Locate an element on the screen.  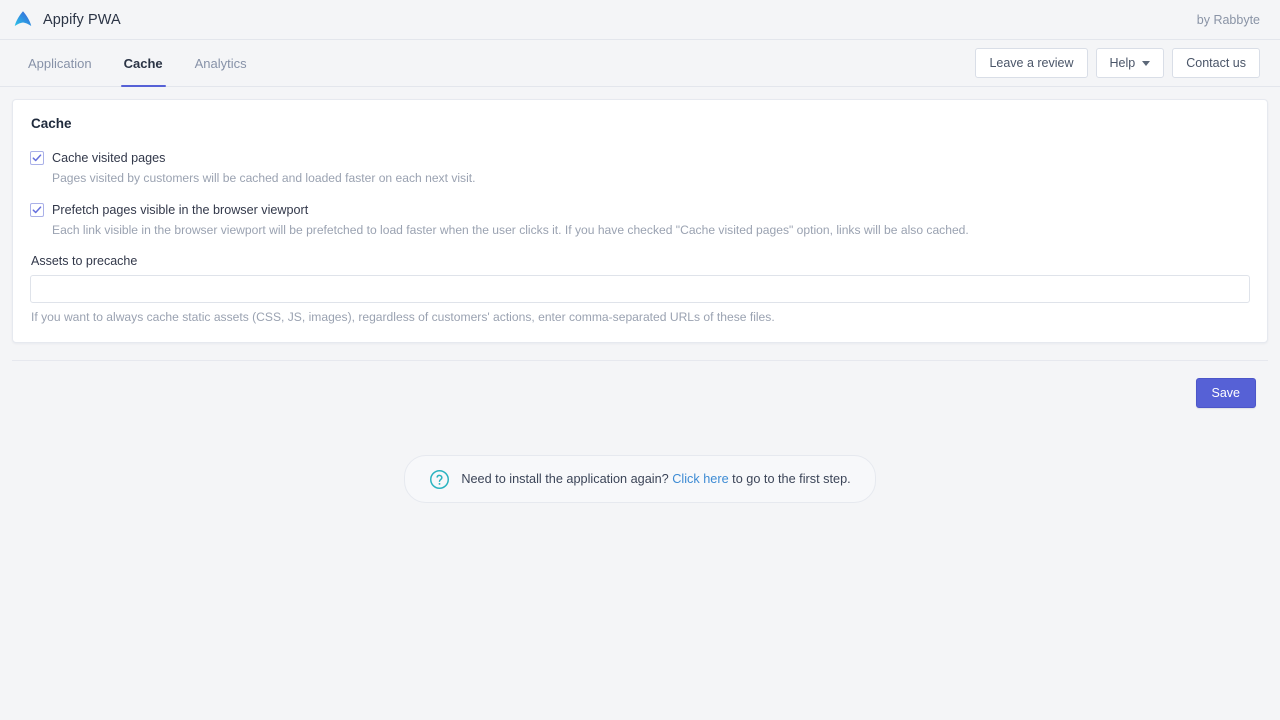
save-button: Save is located at coordinates (1225, 393).